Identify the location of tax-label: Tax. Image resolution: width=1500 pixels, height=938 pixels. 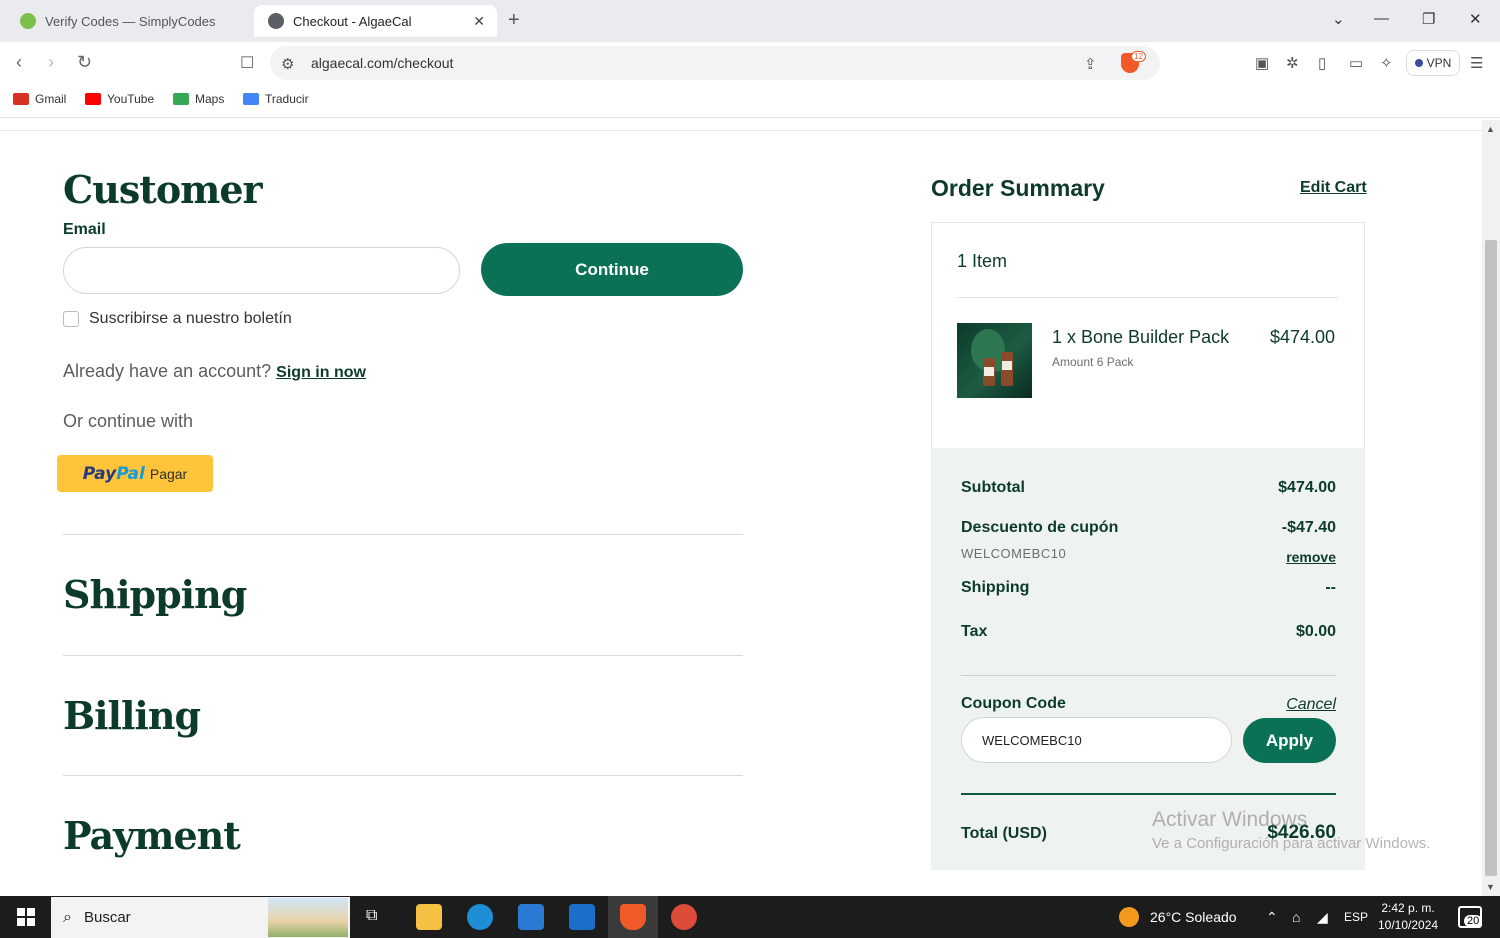
(974, 631).